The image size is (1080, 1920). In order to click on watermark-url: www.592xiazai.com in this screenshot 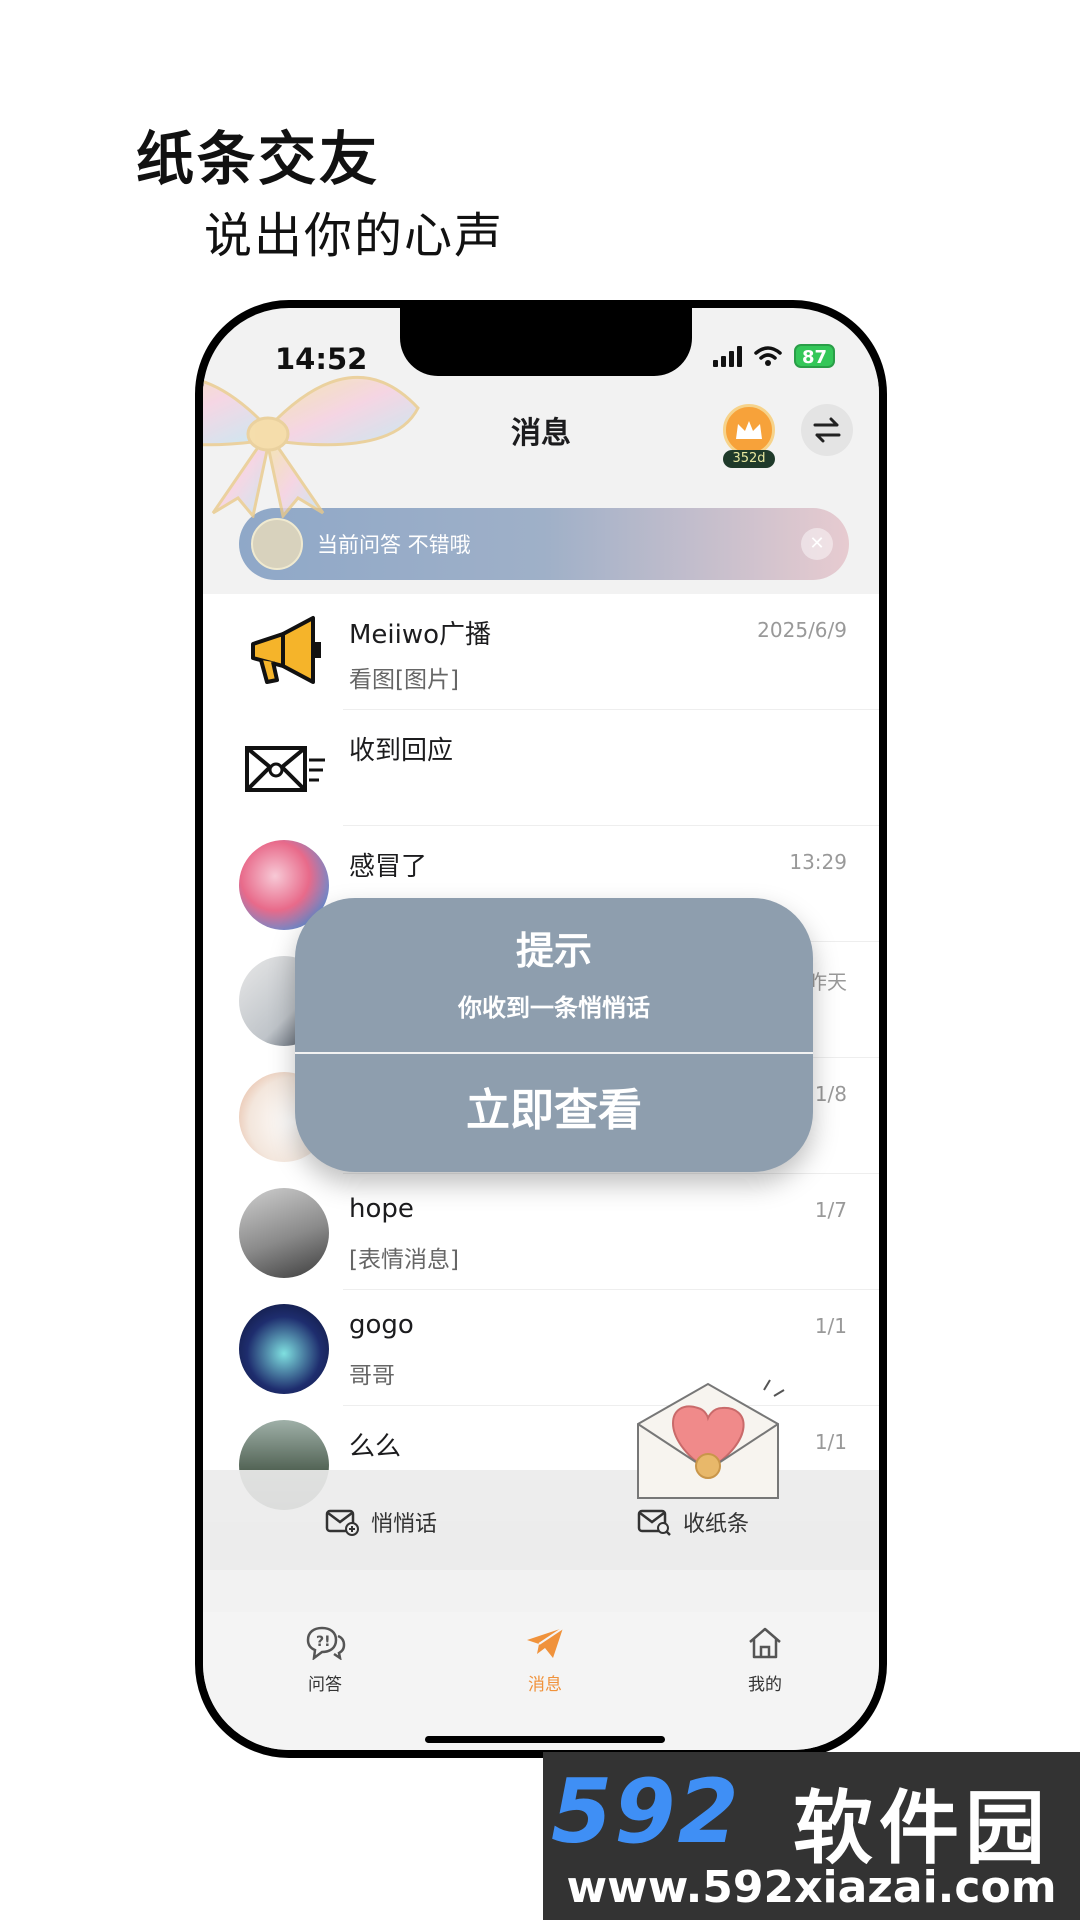, I will do `click(811, 1887)`.